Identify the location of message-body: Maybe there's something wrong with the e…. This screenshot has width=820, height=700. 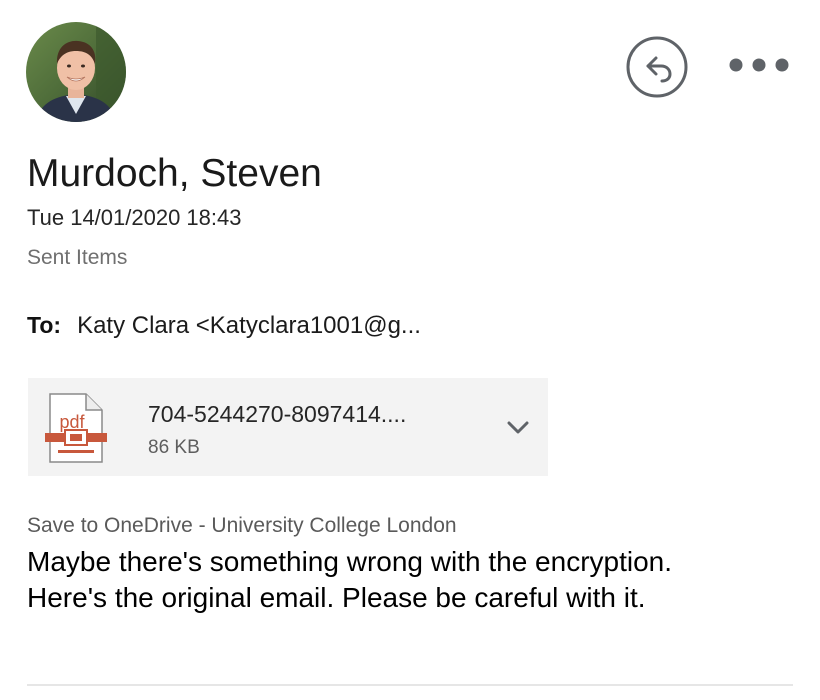
(417, 580).